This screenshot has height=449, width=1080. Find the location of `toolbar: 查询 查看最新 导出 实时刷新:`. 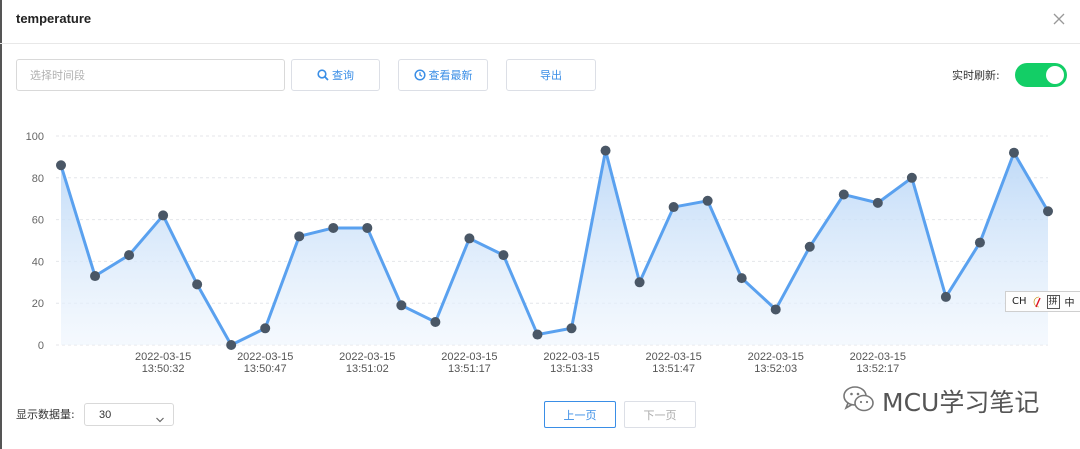

toolbar: 查询 查看最新 导出 实时刷新: is located at coordinates (540, 75).